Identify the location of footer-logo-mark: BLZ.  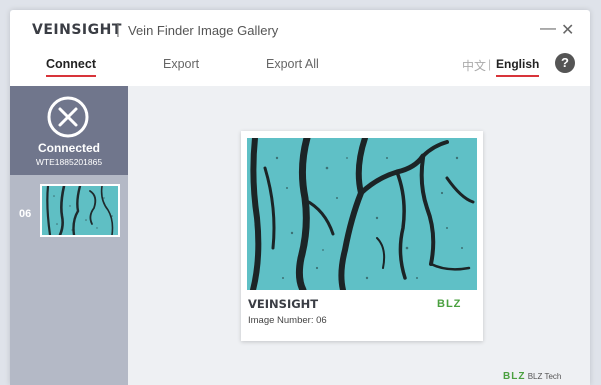
(514, 376).